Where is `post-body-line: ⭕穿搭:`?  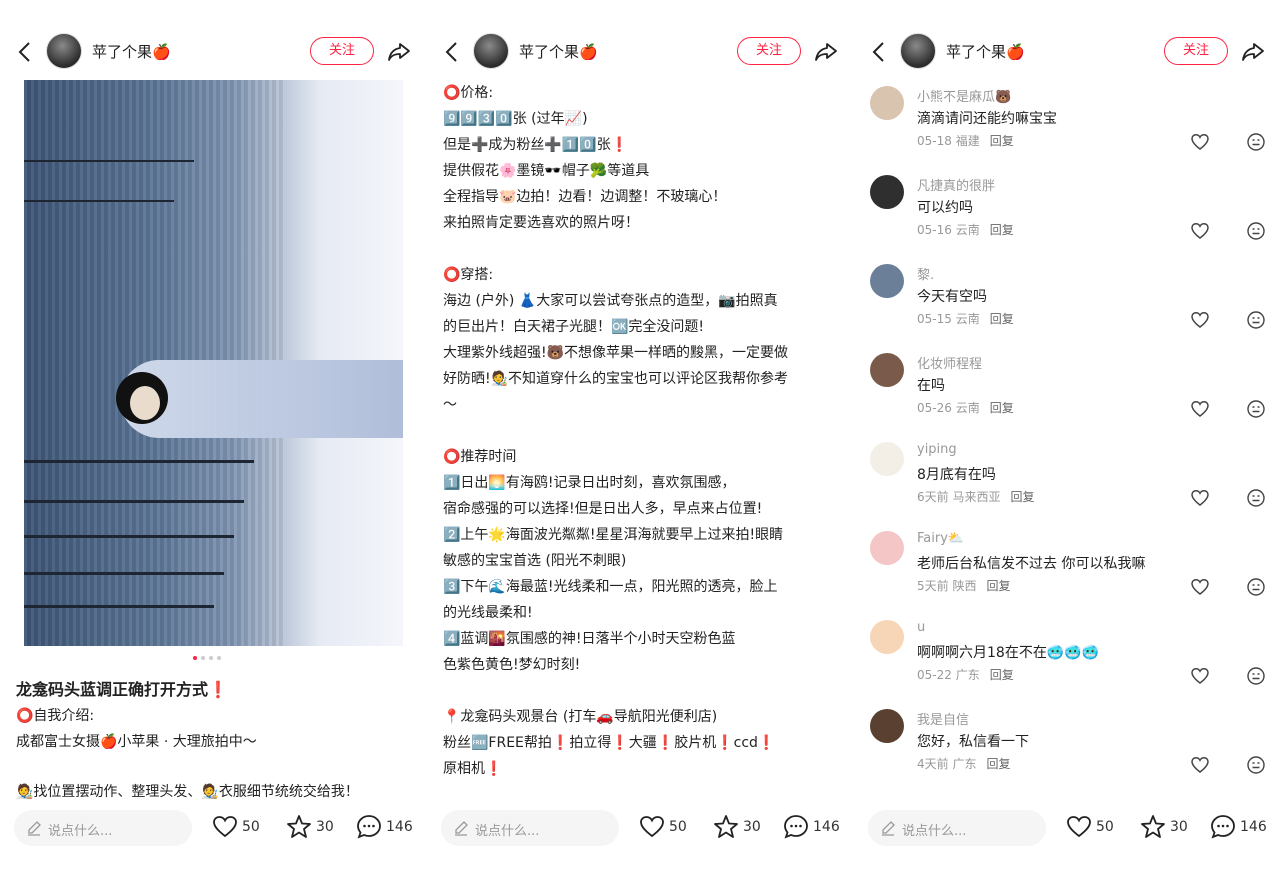
post-body-line: ⭕穿搭: is located at coordinates (468, 275).